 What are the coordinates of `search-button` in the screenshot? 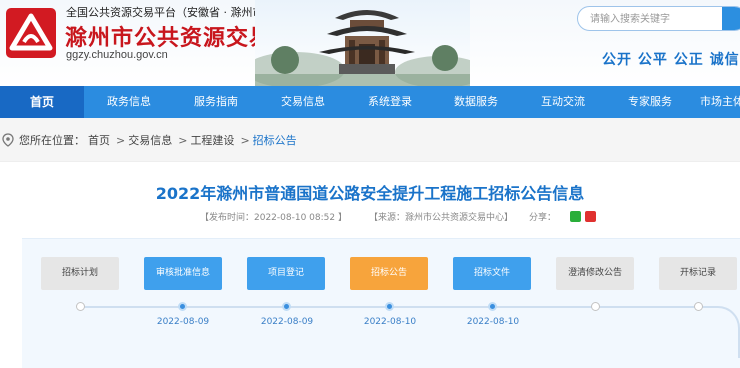 It's located at (731, 18).